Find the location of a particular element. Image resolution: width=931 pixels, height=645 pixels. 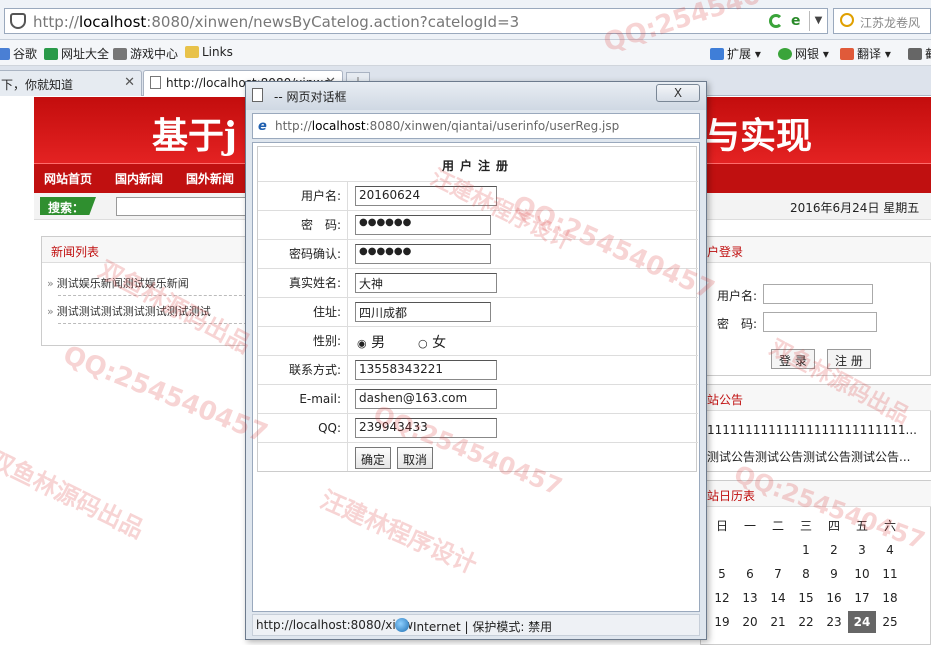

close-icon: ✕ is located at coordinates (129, 82).